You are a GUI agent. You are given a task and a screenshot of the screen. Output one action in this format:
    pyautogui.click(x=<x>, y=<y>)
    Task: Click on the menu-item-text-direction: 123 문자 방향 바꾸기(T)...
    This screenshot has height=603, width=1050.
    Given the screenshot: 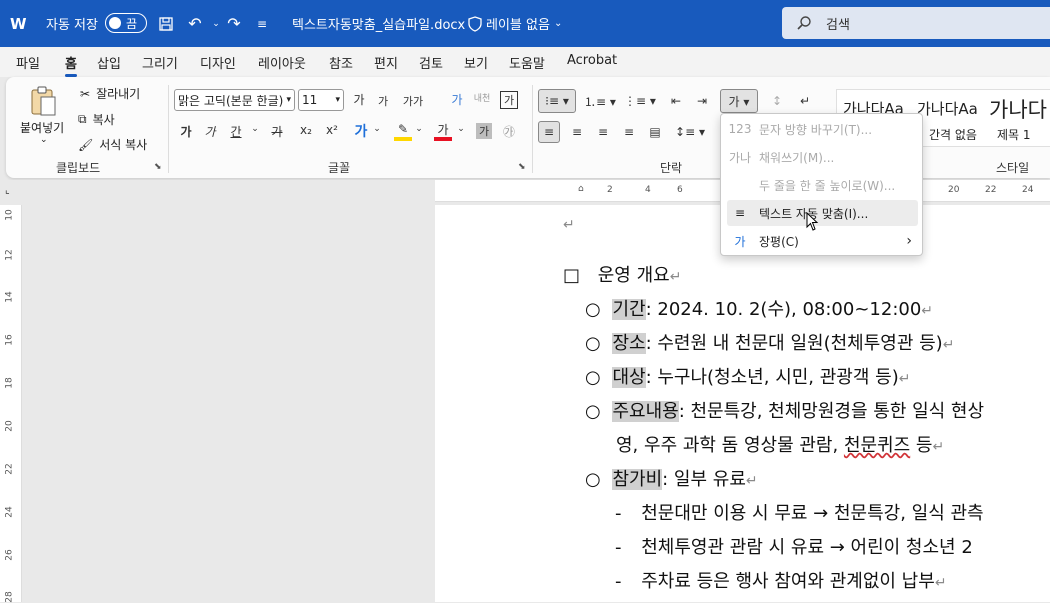 What is the action you would take?
    pyautogui.click(x=822, y=129)
    